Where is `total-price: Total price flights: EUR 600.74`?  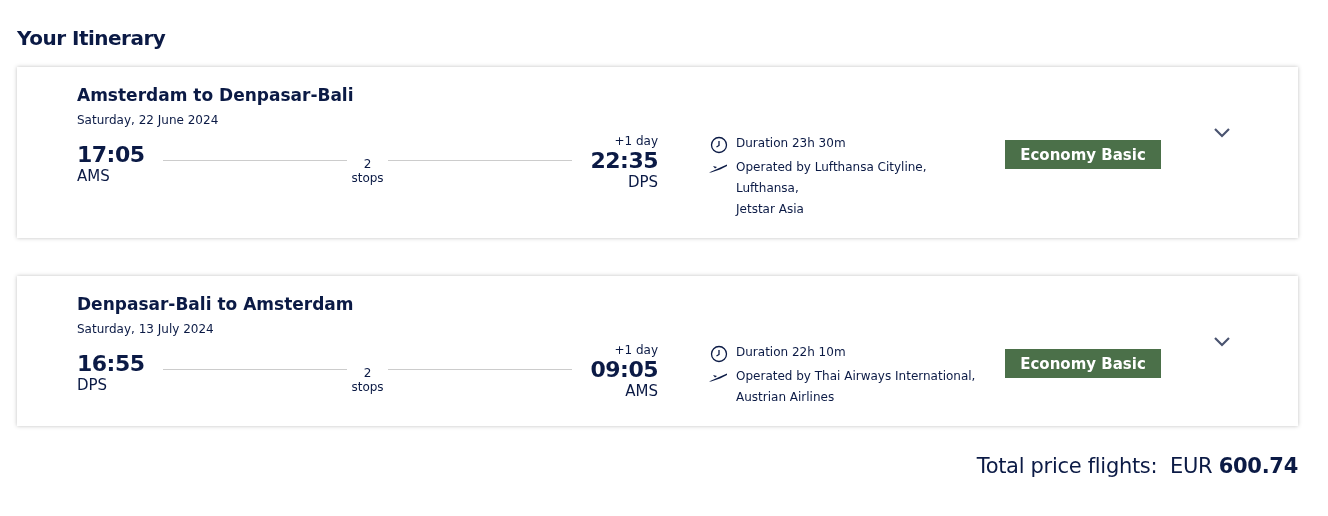 total-price: Total price flights: EUR 600.74 is located at coordinates (1137, 466).